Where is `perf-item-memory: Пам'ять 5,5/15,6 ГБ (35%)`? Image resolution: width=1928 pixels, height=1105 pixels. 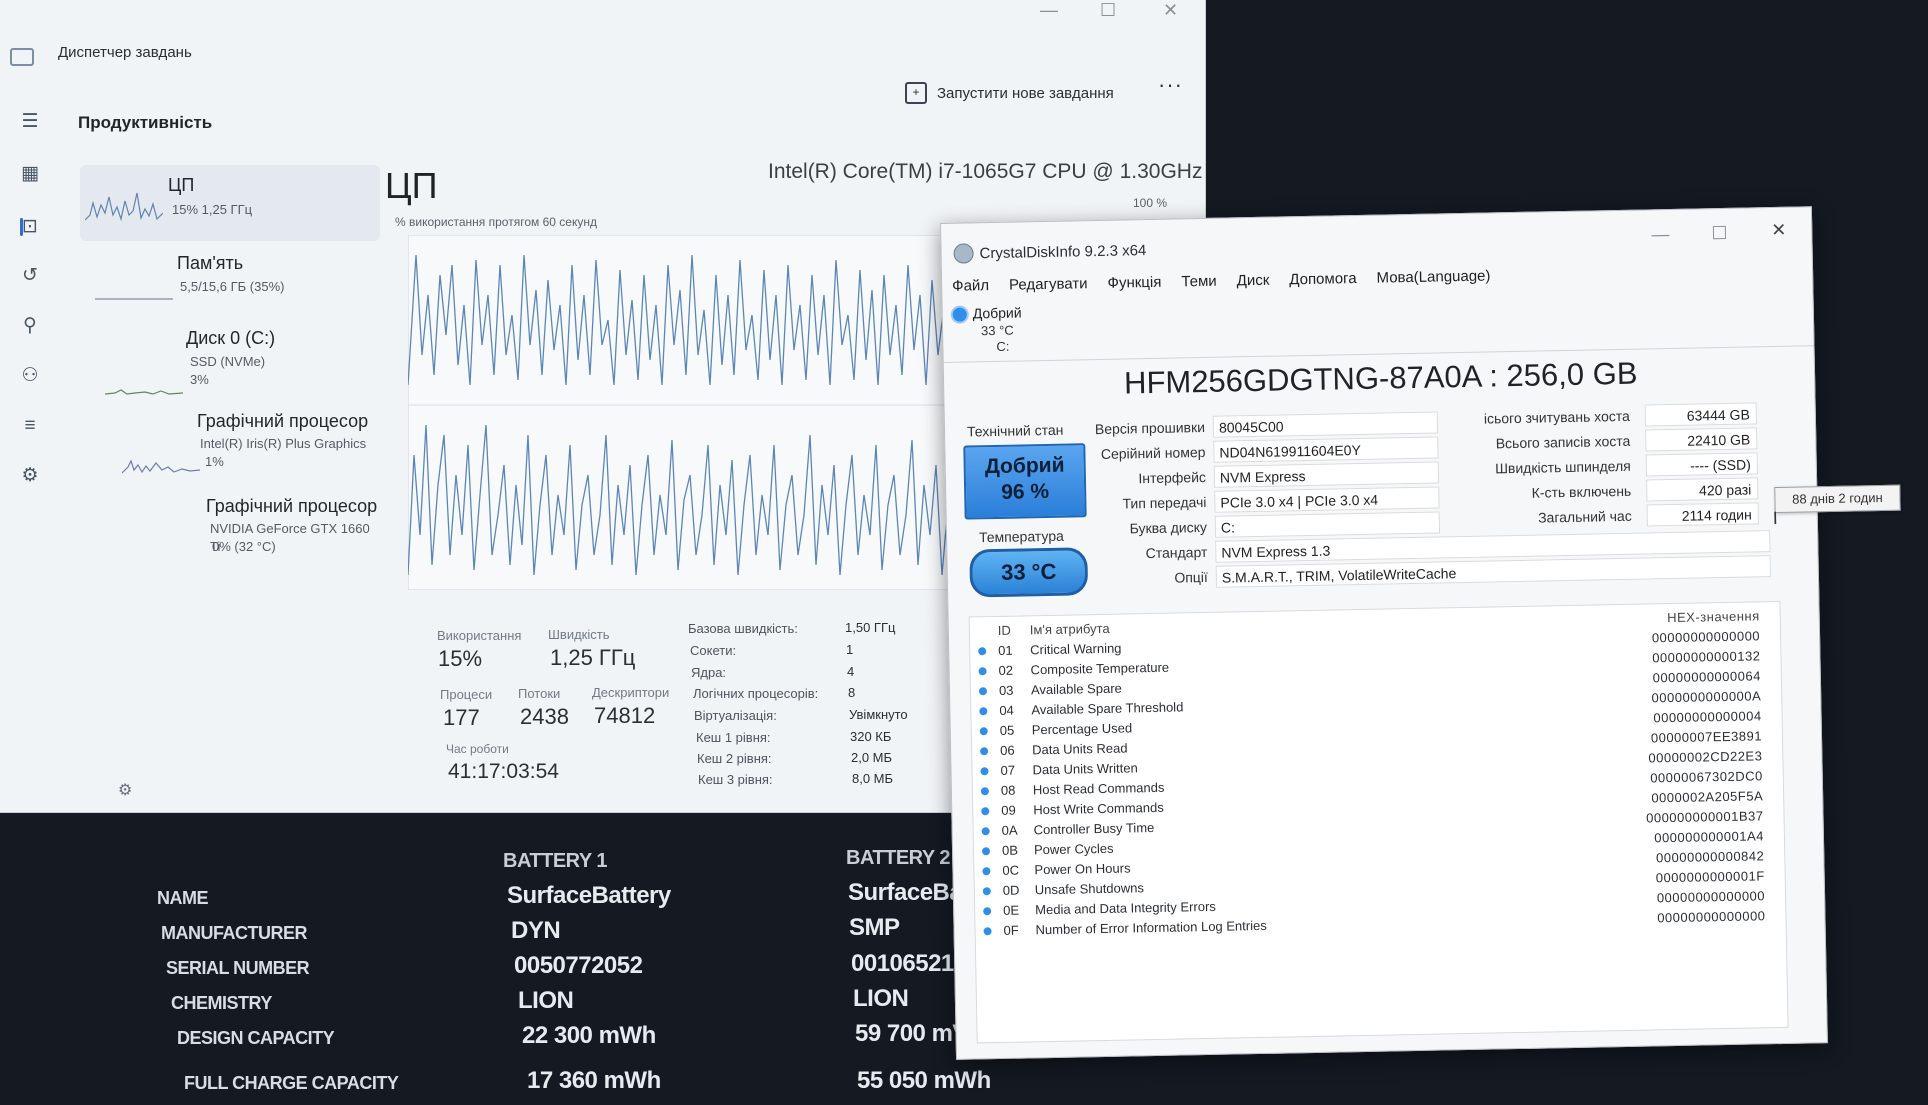
perf-item-memory: Пам'ять 5,5/15,6 ГБ (35%) is located at coordinates (230, 283).